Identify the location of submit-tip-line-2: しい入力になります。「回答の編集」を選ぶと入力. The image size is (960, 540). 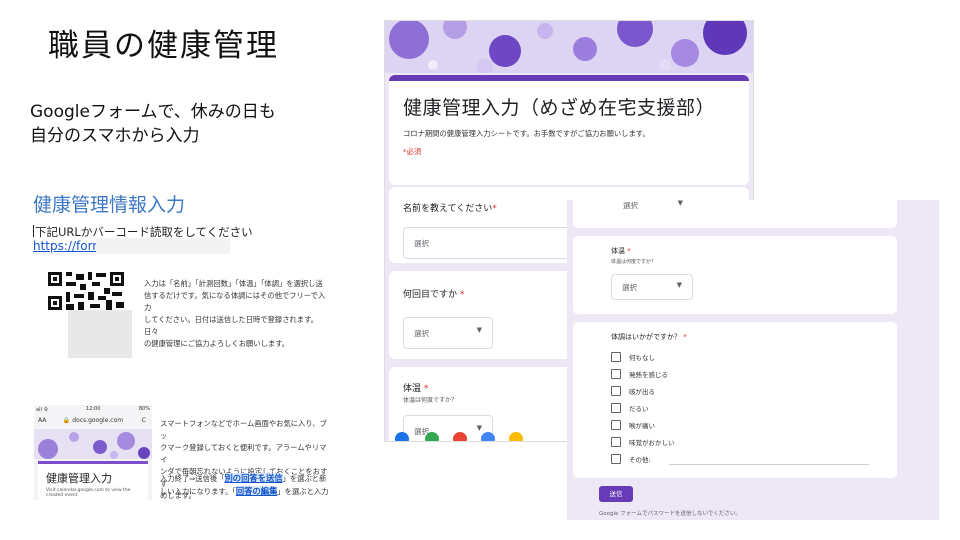
(246, 491).